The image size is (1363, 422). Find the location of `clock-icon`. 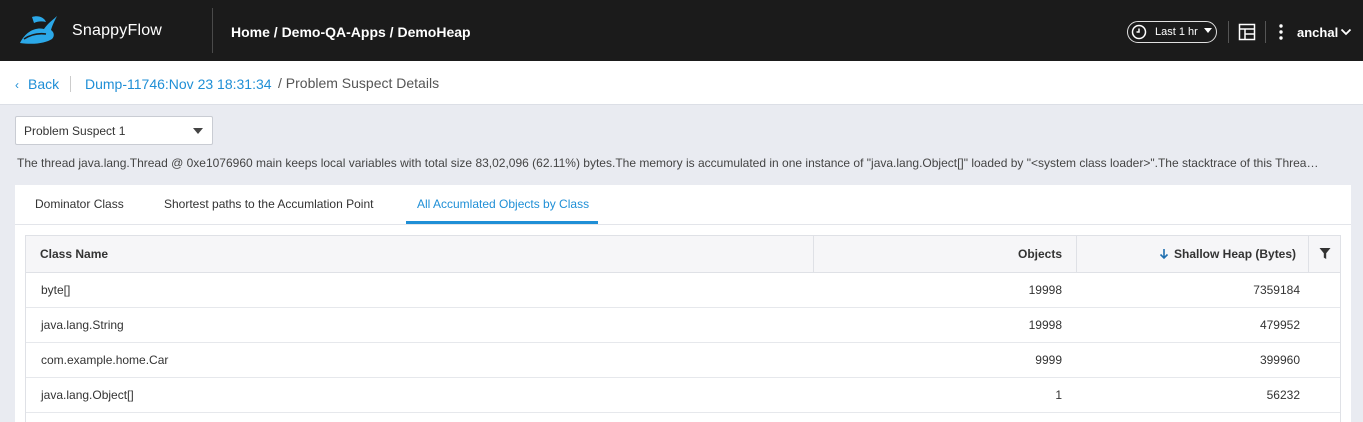

clock-icon is located at coordinates (1139, 32).